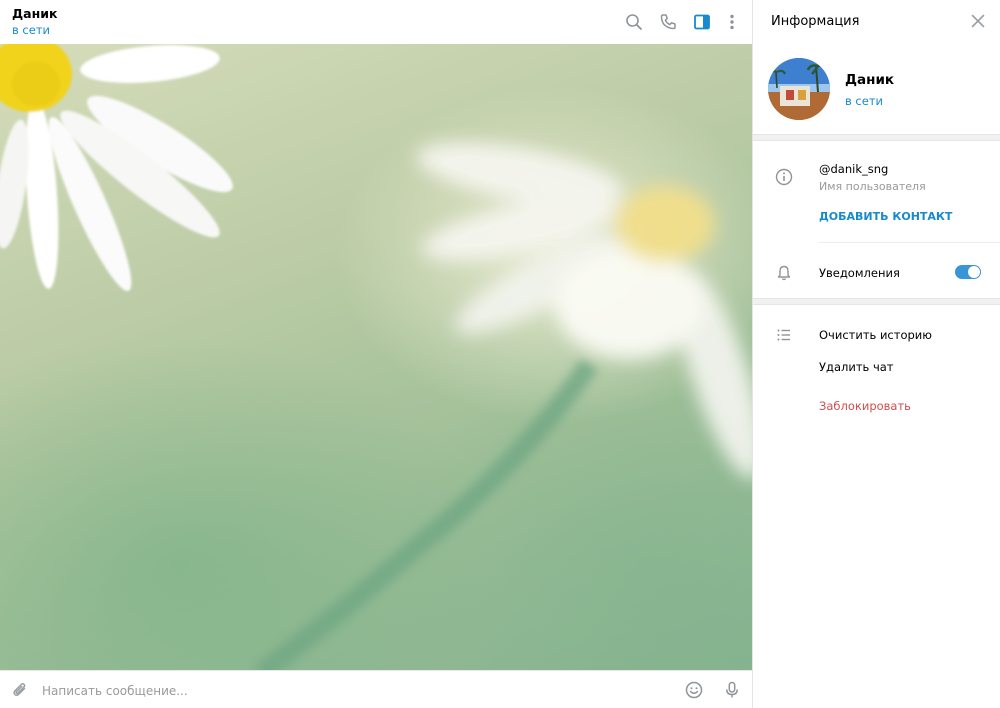 Image resolution: width=1000 pixels, height=708 pixels. What do you see at coordinates (859, 273) in the screenshot?
I see `notifications-label: Уведомления` at bounding box center [859, 273].